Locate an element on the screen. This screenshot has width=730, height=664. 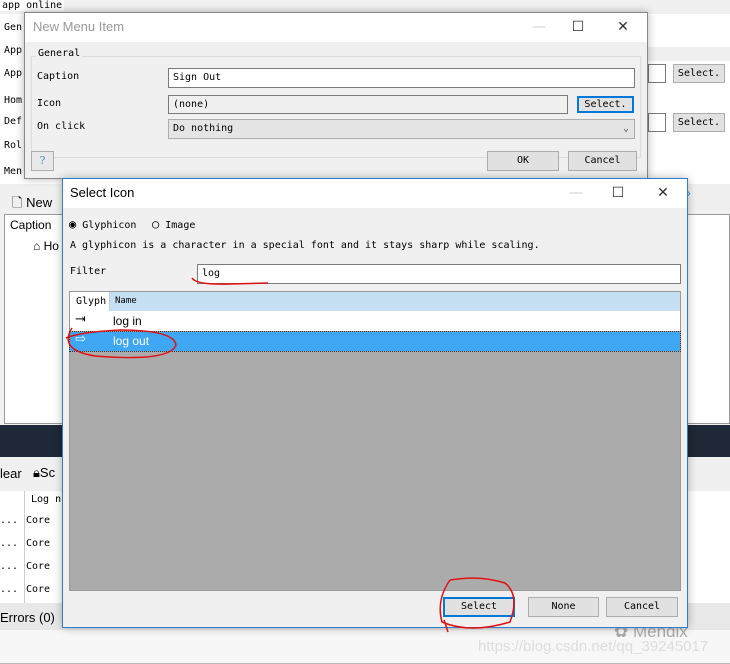
log-out-circle-annotation is located at coordinates (121, 343).